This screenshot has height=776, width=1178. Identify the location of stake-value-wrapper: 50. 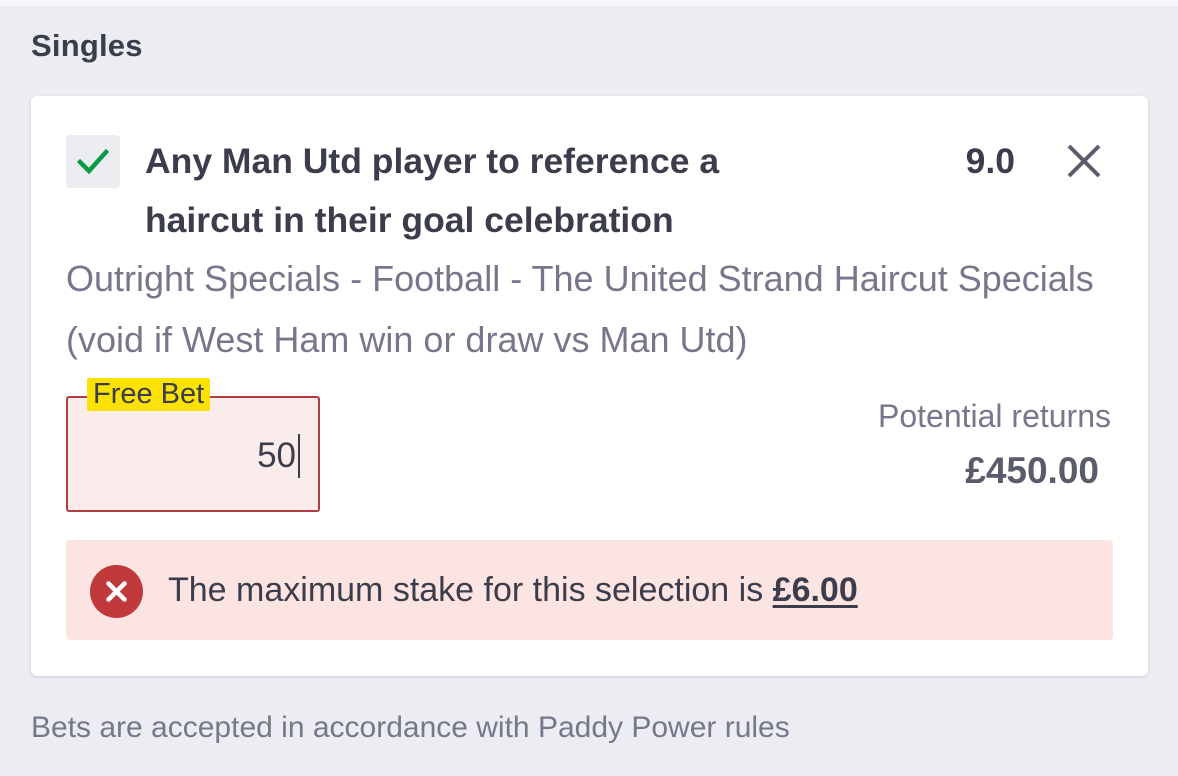
(278, 456).